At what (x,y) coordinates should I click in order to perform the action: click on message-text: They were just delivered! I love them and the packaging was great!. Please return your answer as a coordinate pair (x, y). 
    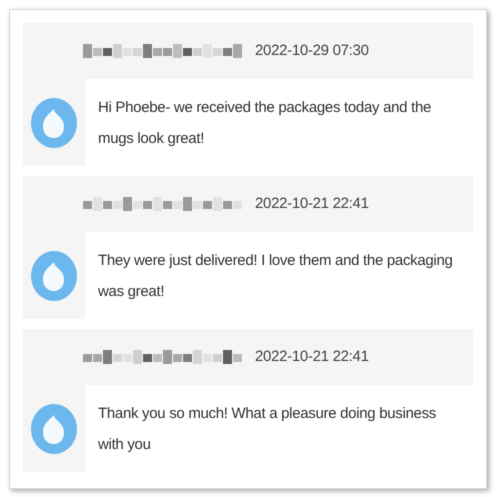
    Looking at the image, I should click on (276, 276).